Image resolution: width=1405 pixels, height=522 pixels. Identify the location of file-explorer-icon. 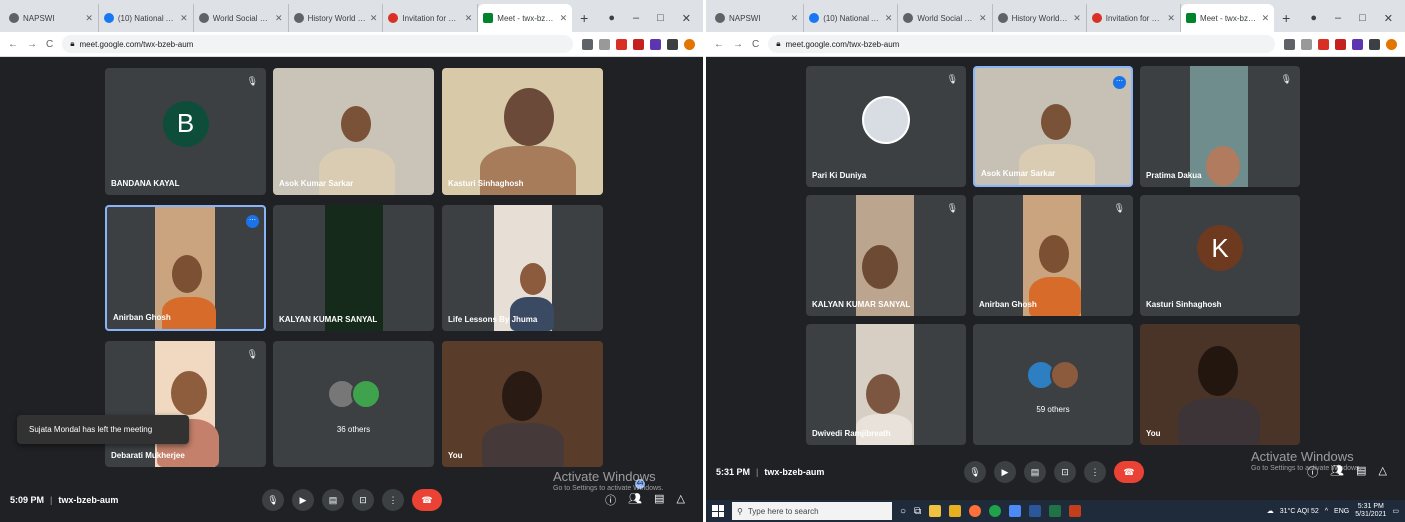
(955, 511).